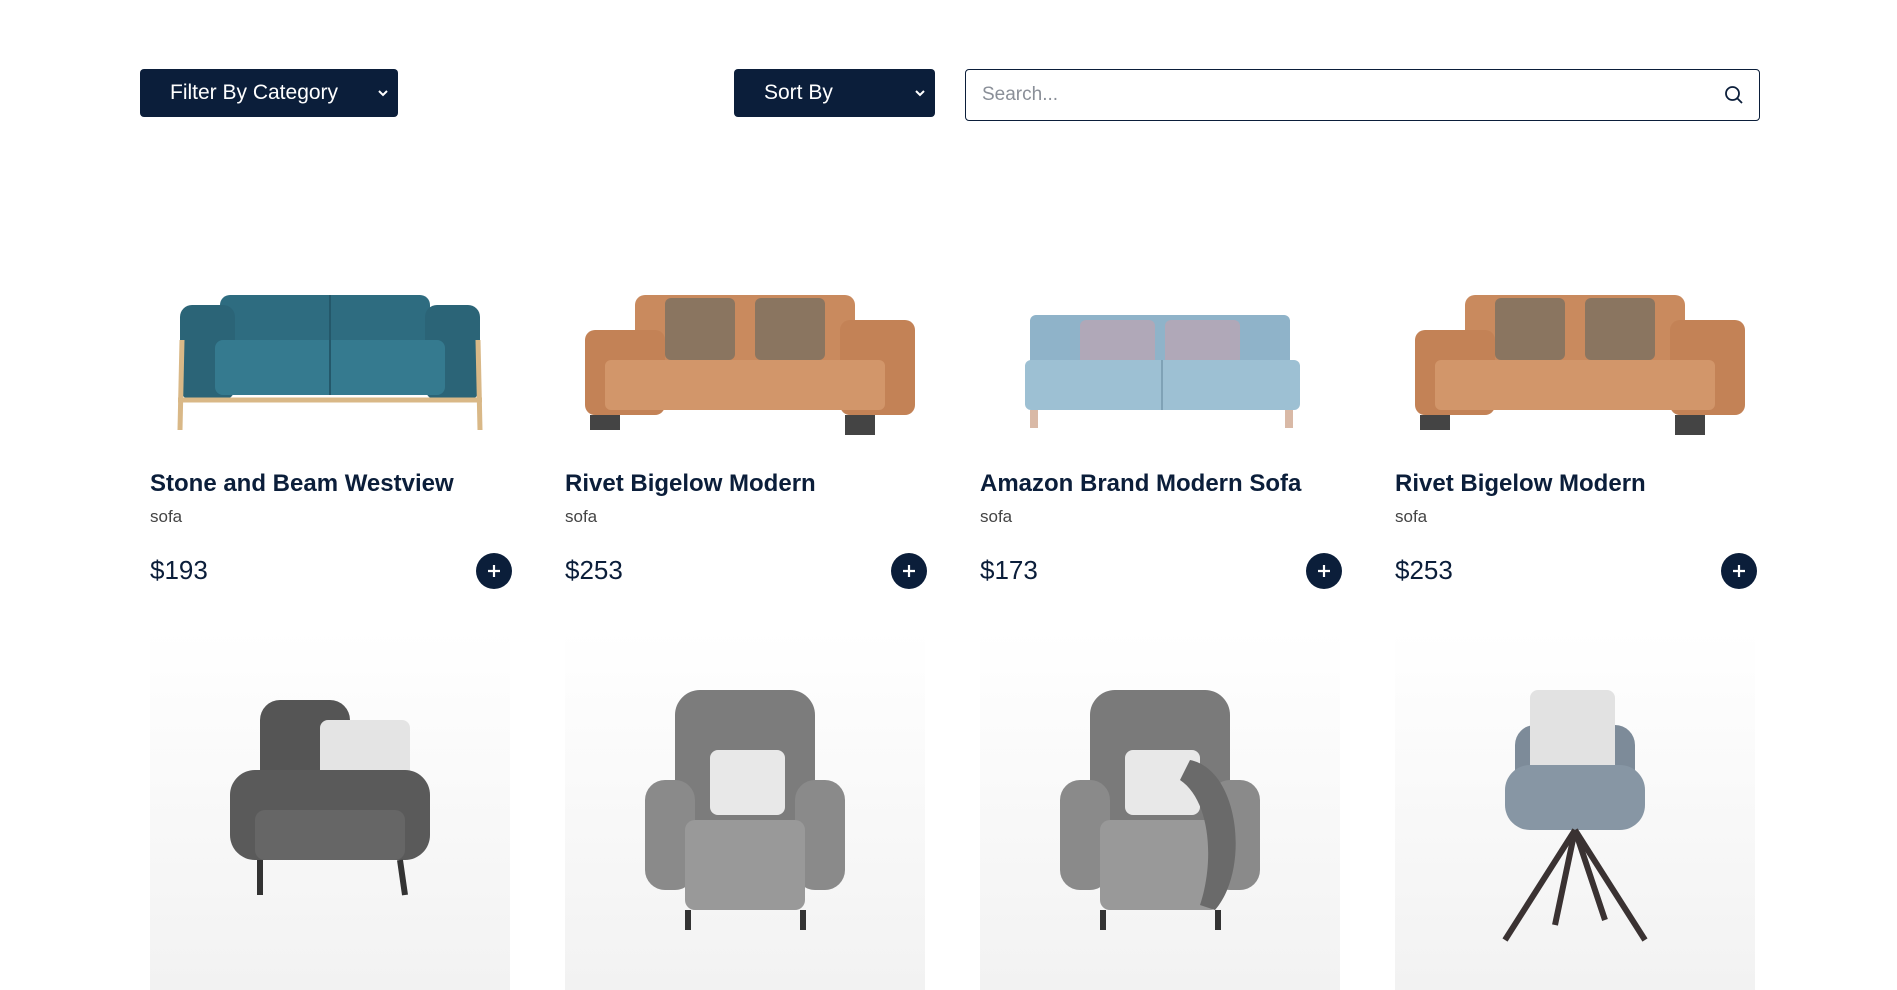 This screenshot has width=1897, height=990. Describe the element at coordinates (330, 798) in the screenshot. I see `dark-grey-armchair-image` at that location.